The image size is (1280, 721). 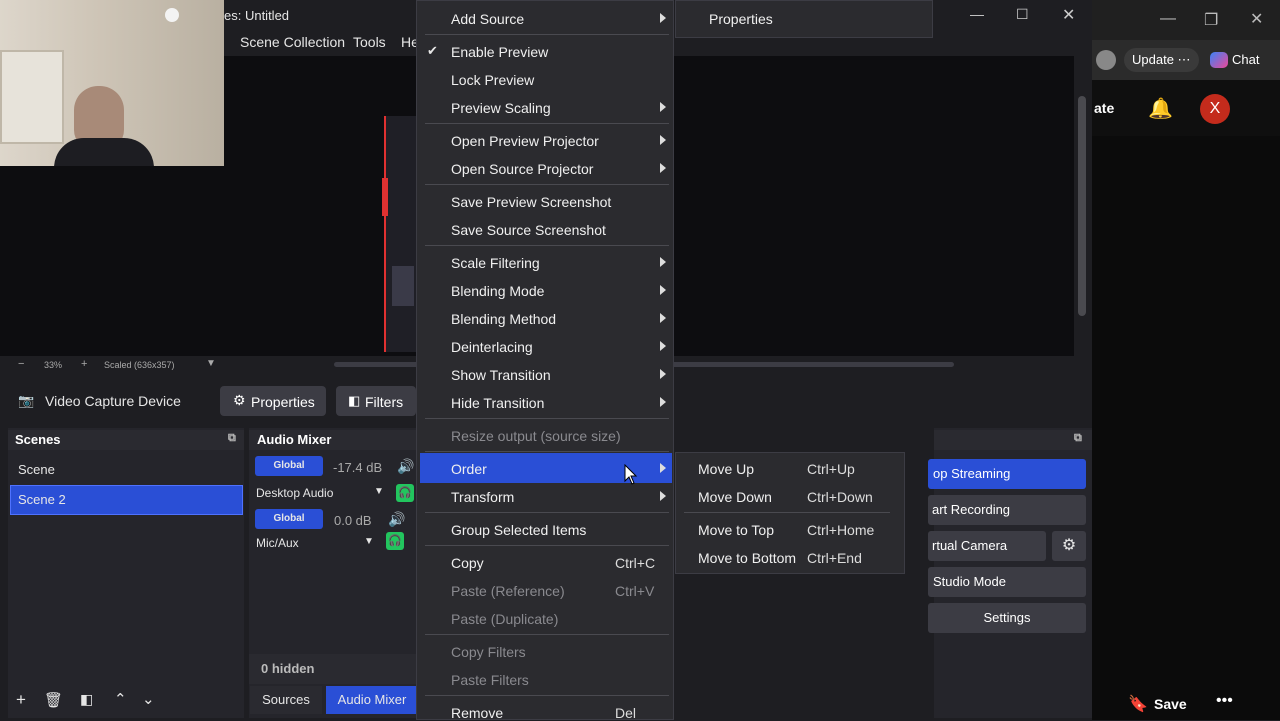 What do you see at coordinates (1022, 14) in the screenshot?
I see `maximize-icon: ☐` at bounding box center [1022, 14].